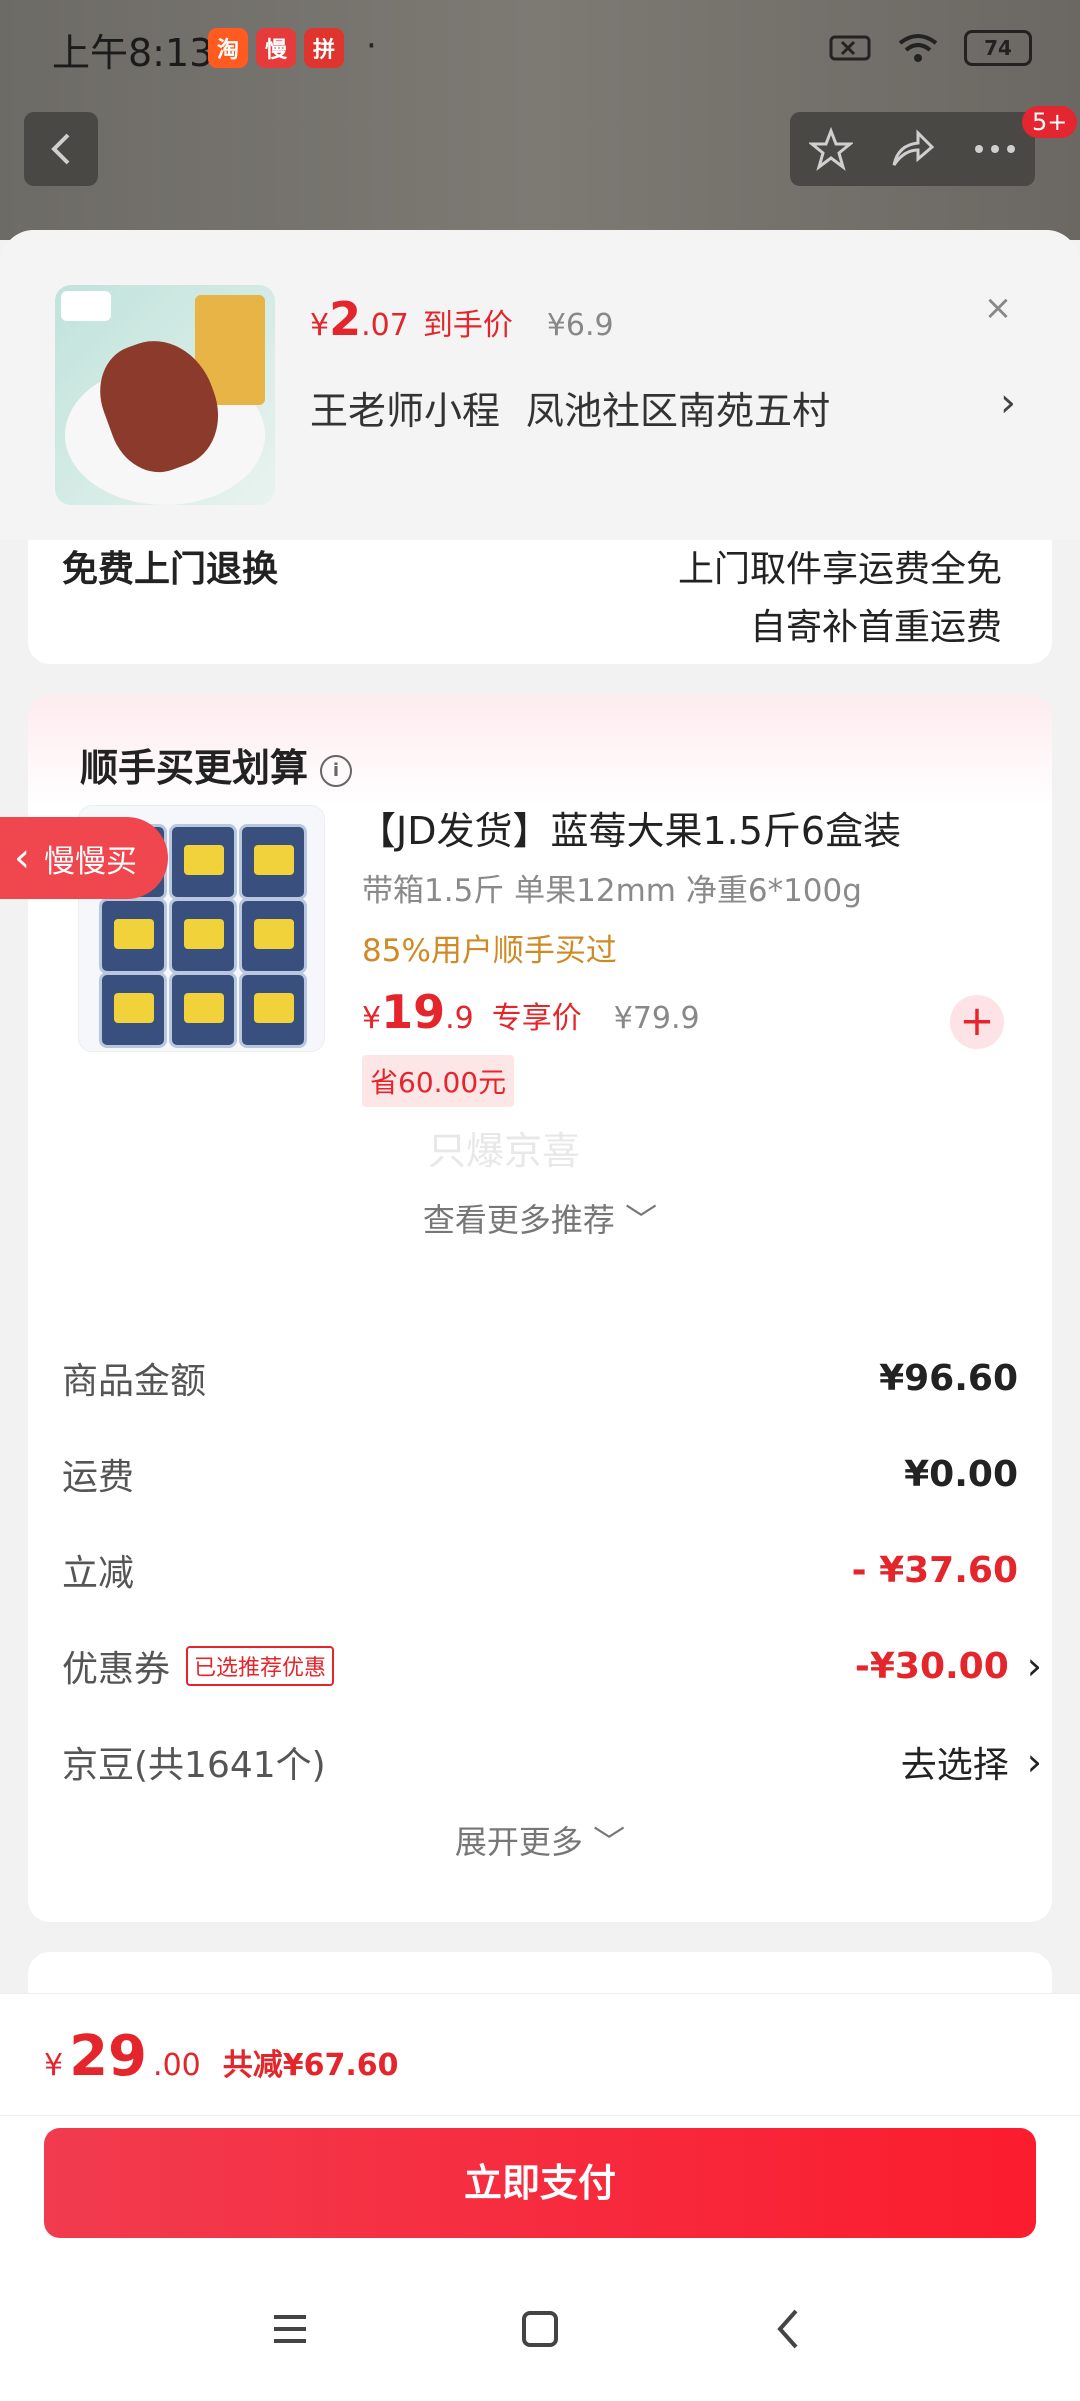 The height and width of the screenshot is (2401, 1080). What do you see at coordinates (536, 1018) in the screenshot?
I see `recommend-price-label: 专享价` at bounding box center [536, 1018].